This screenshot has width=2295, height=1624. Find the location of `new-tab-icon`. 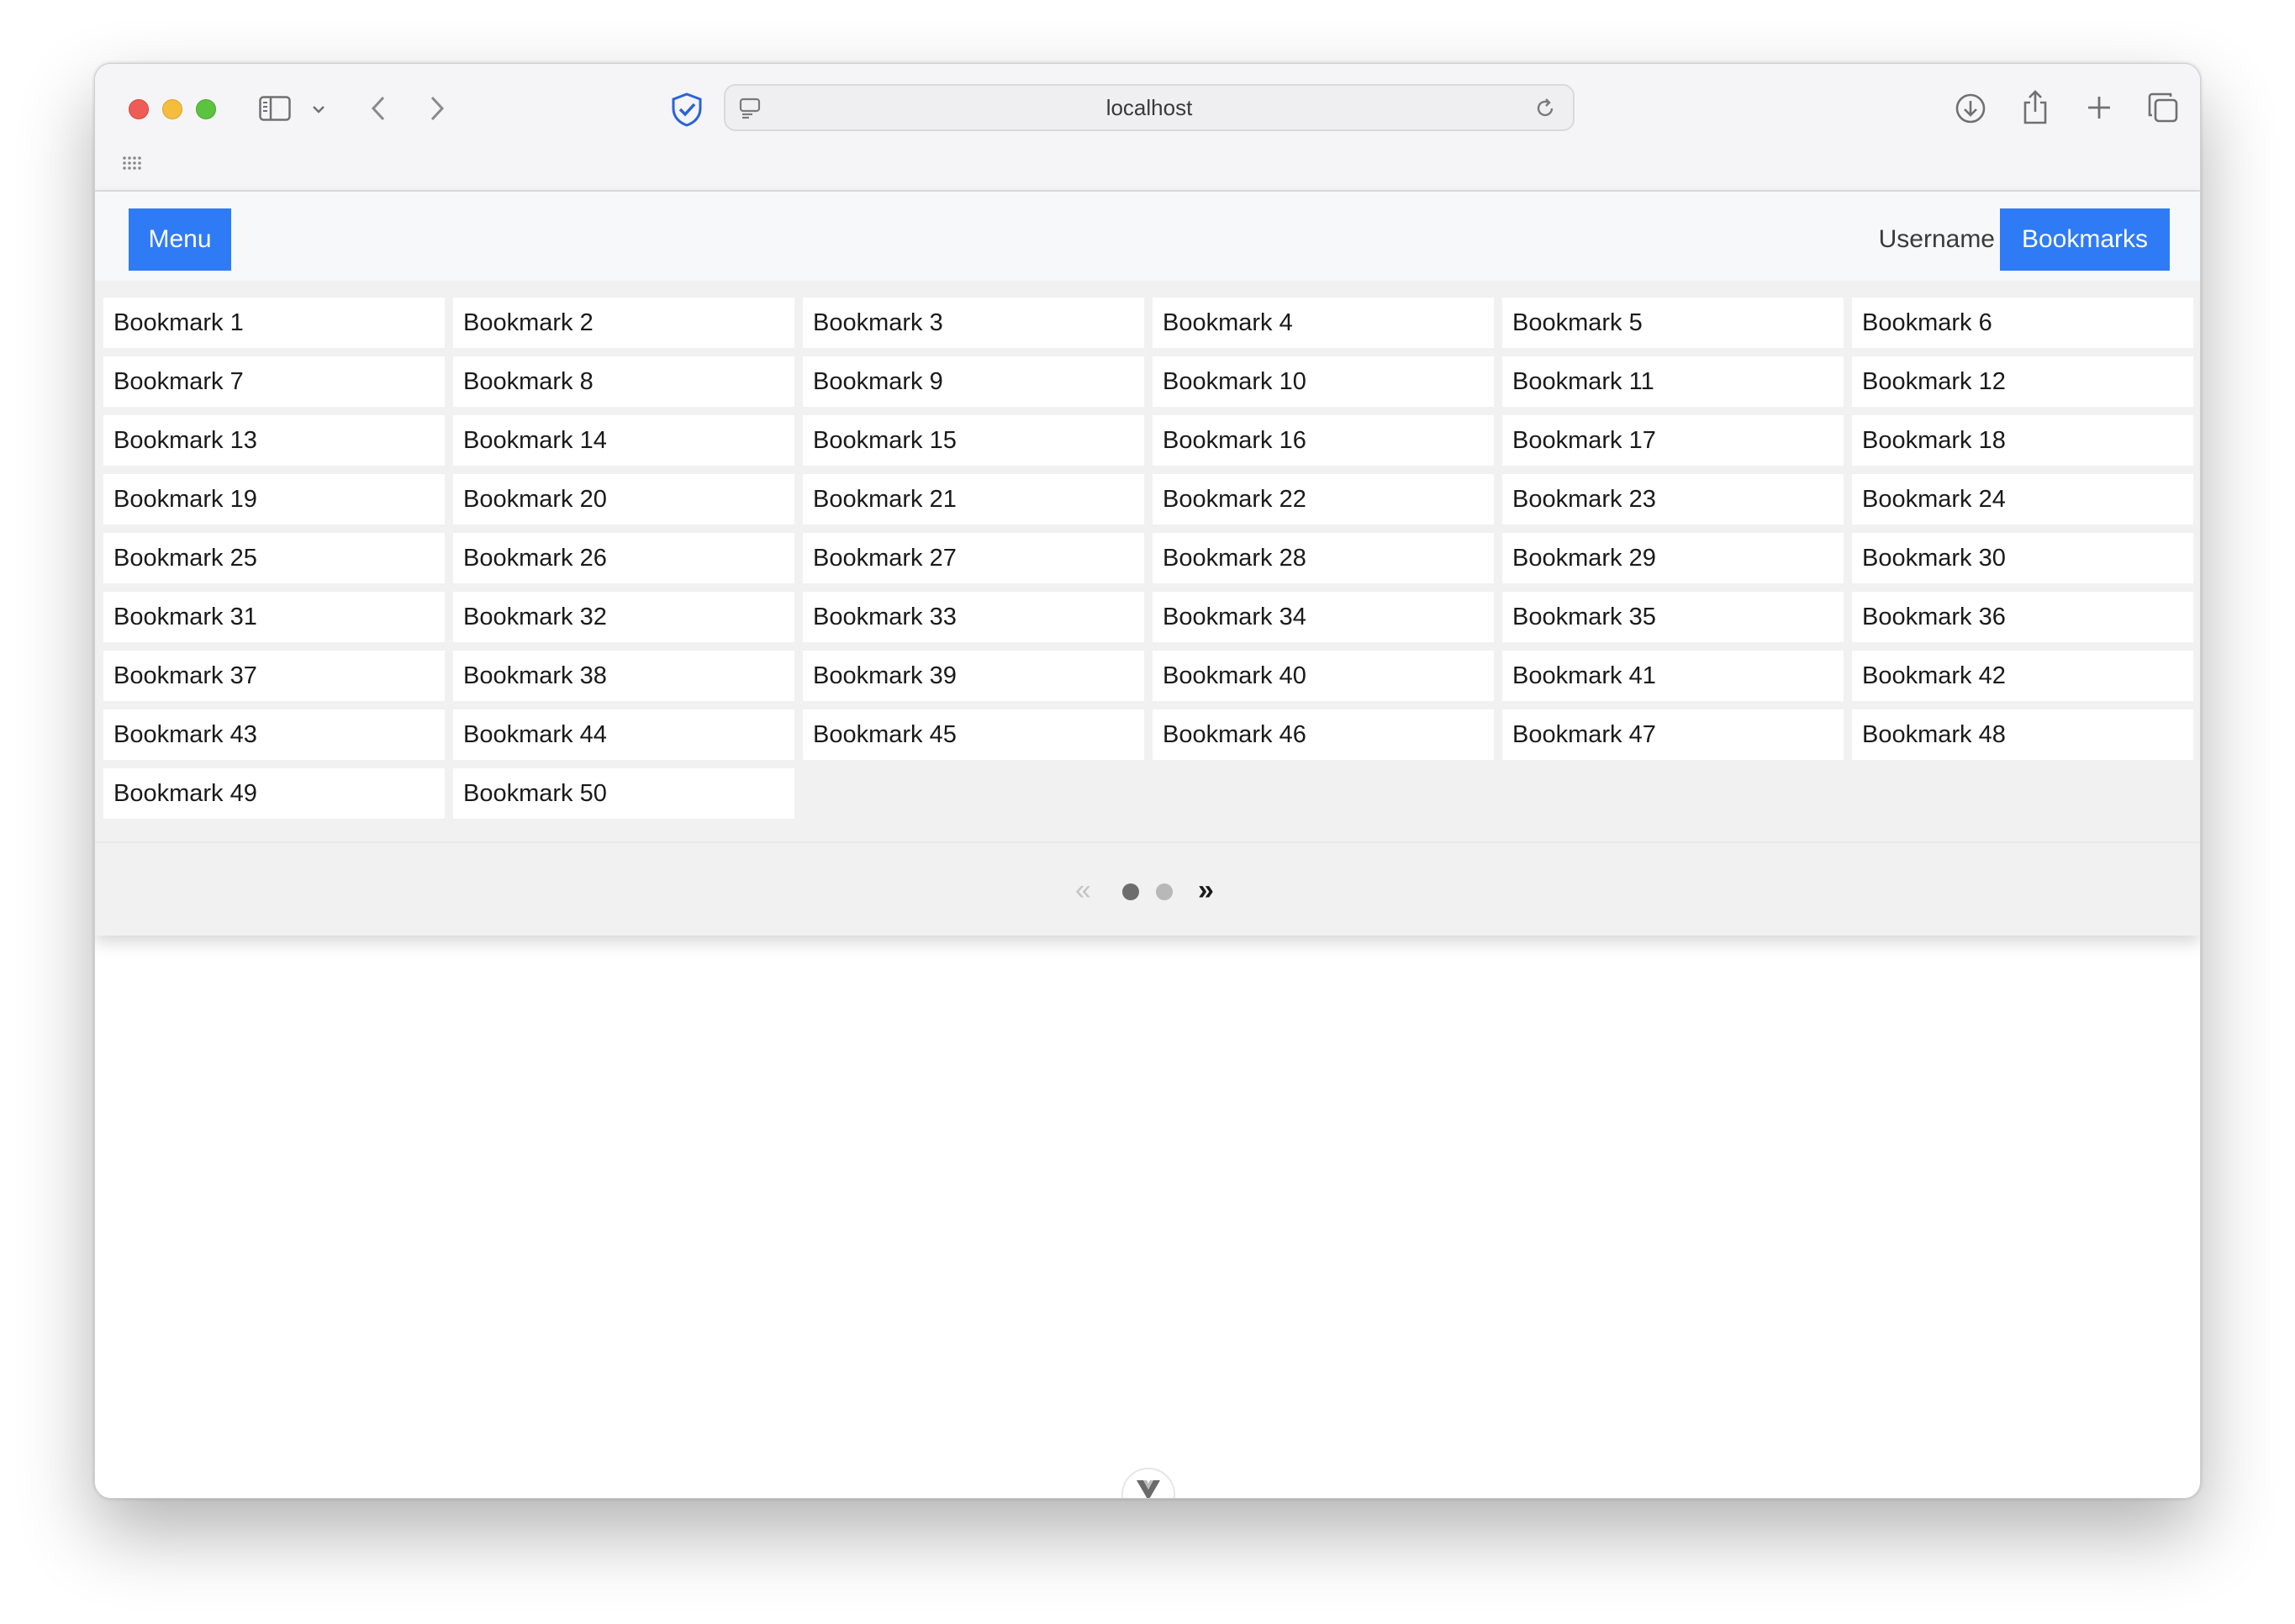

new-tab-icon is located at coordinates (2099, 107).